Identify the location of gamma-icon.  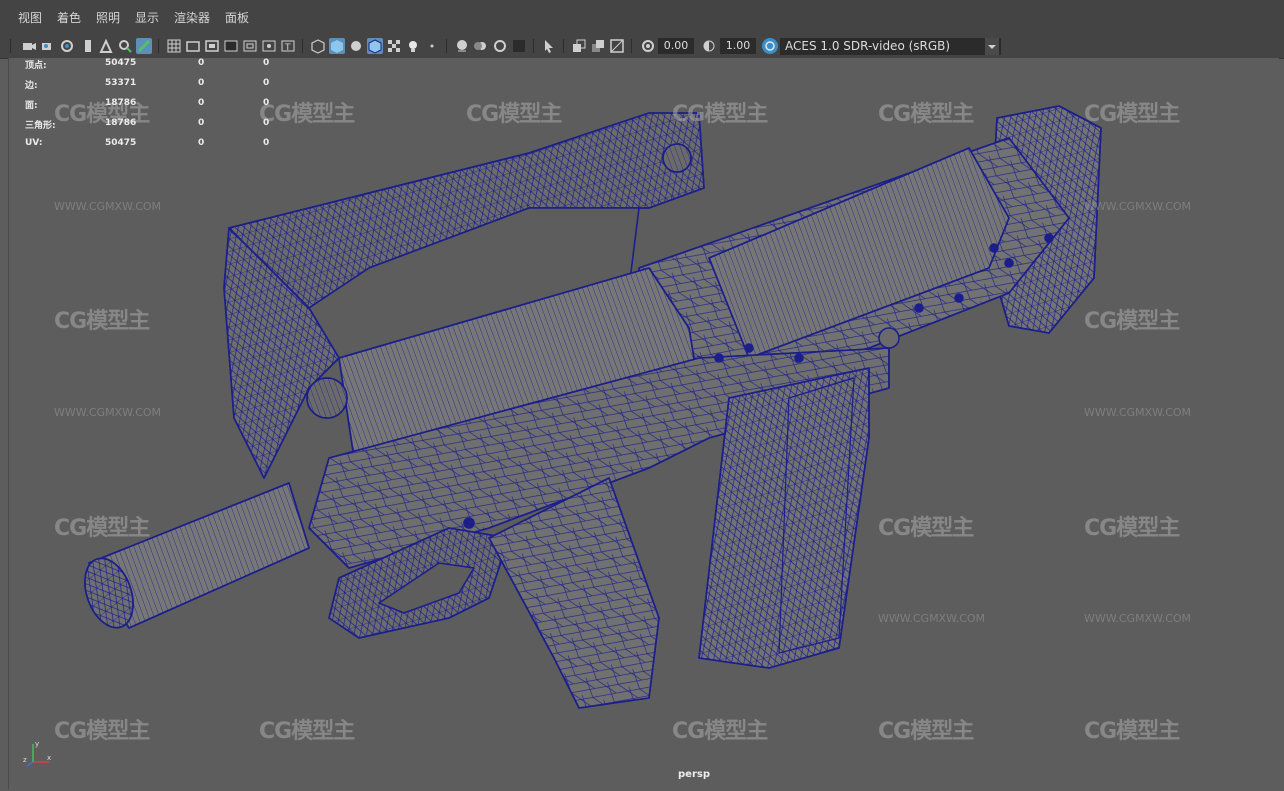
(709, 46).